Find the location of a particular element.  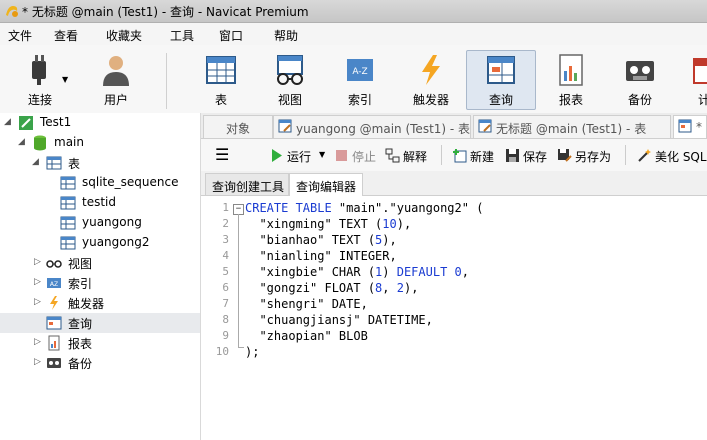

code-token: "main"."yuangong2" ( is located at coordinates (411, 208).